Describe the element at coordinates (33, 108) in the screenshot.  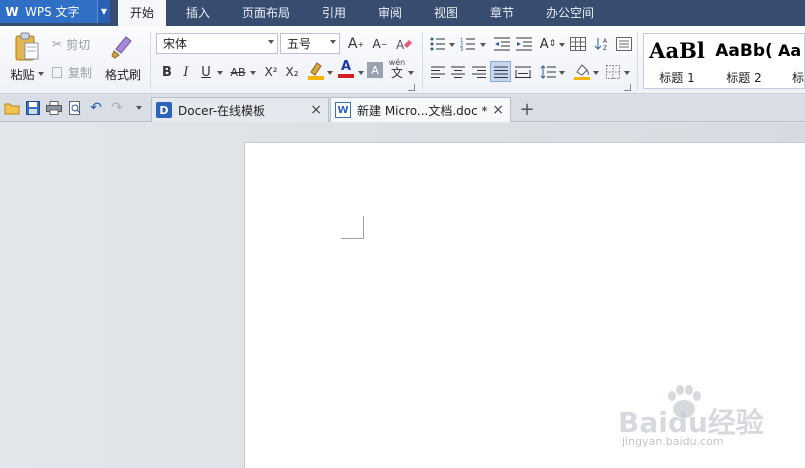
I see `save-icon` at that location.